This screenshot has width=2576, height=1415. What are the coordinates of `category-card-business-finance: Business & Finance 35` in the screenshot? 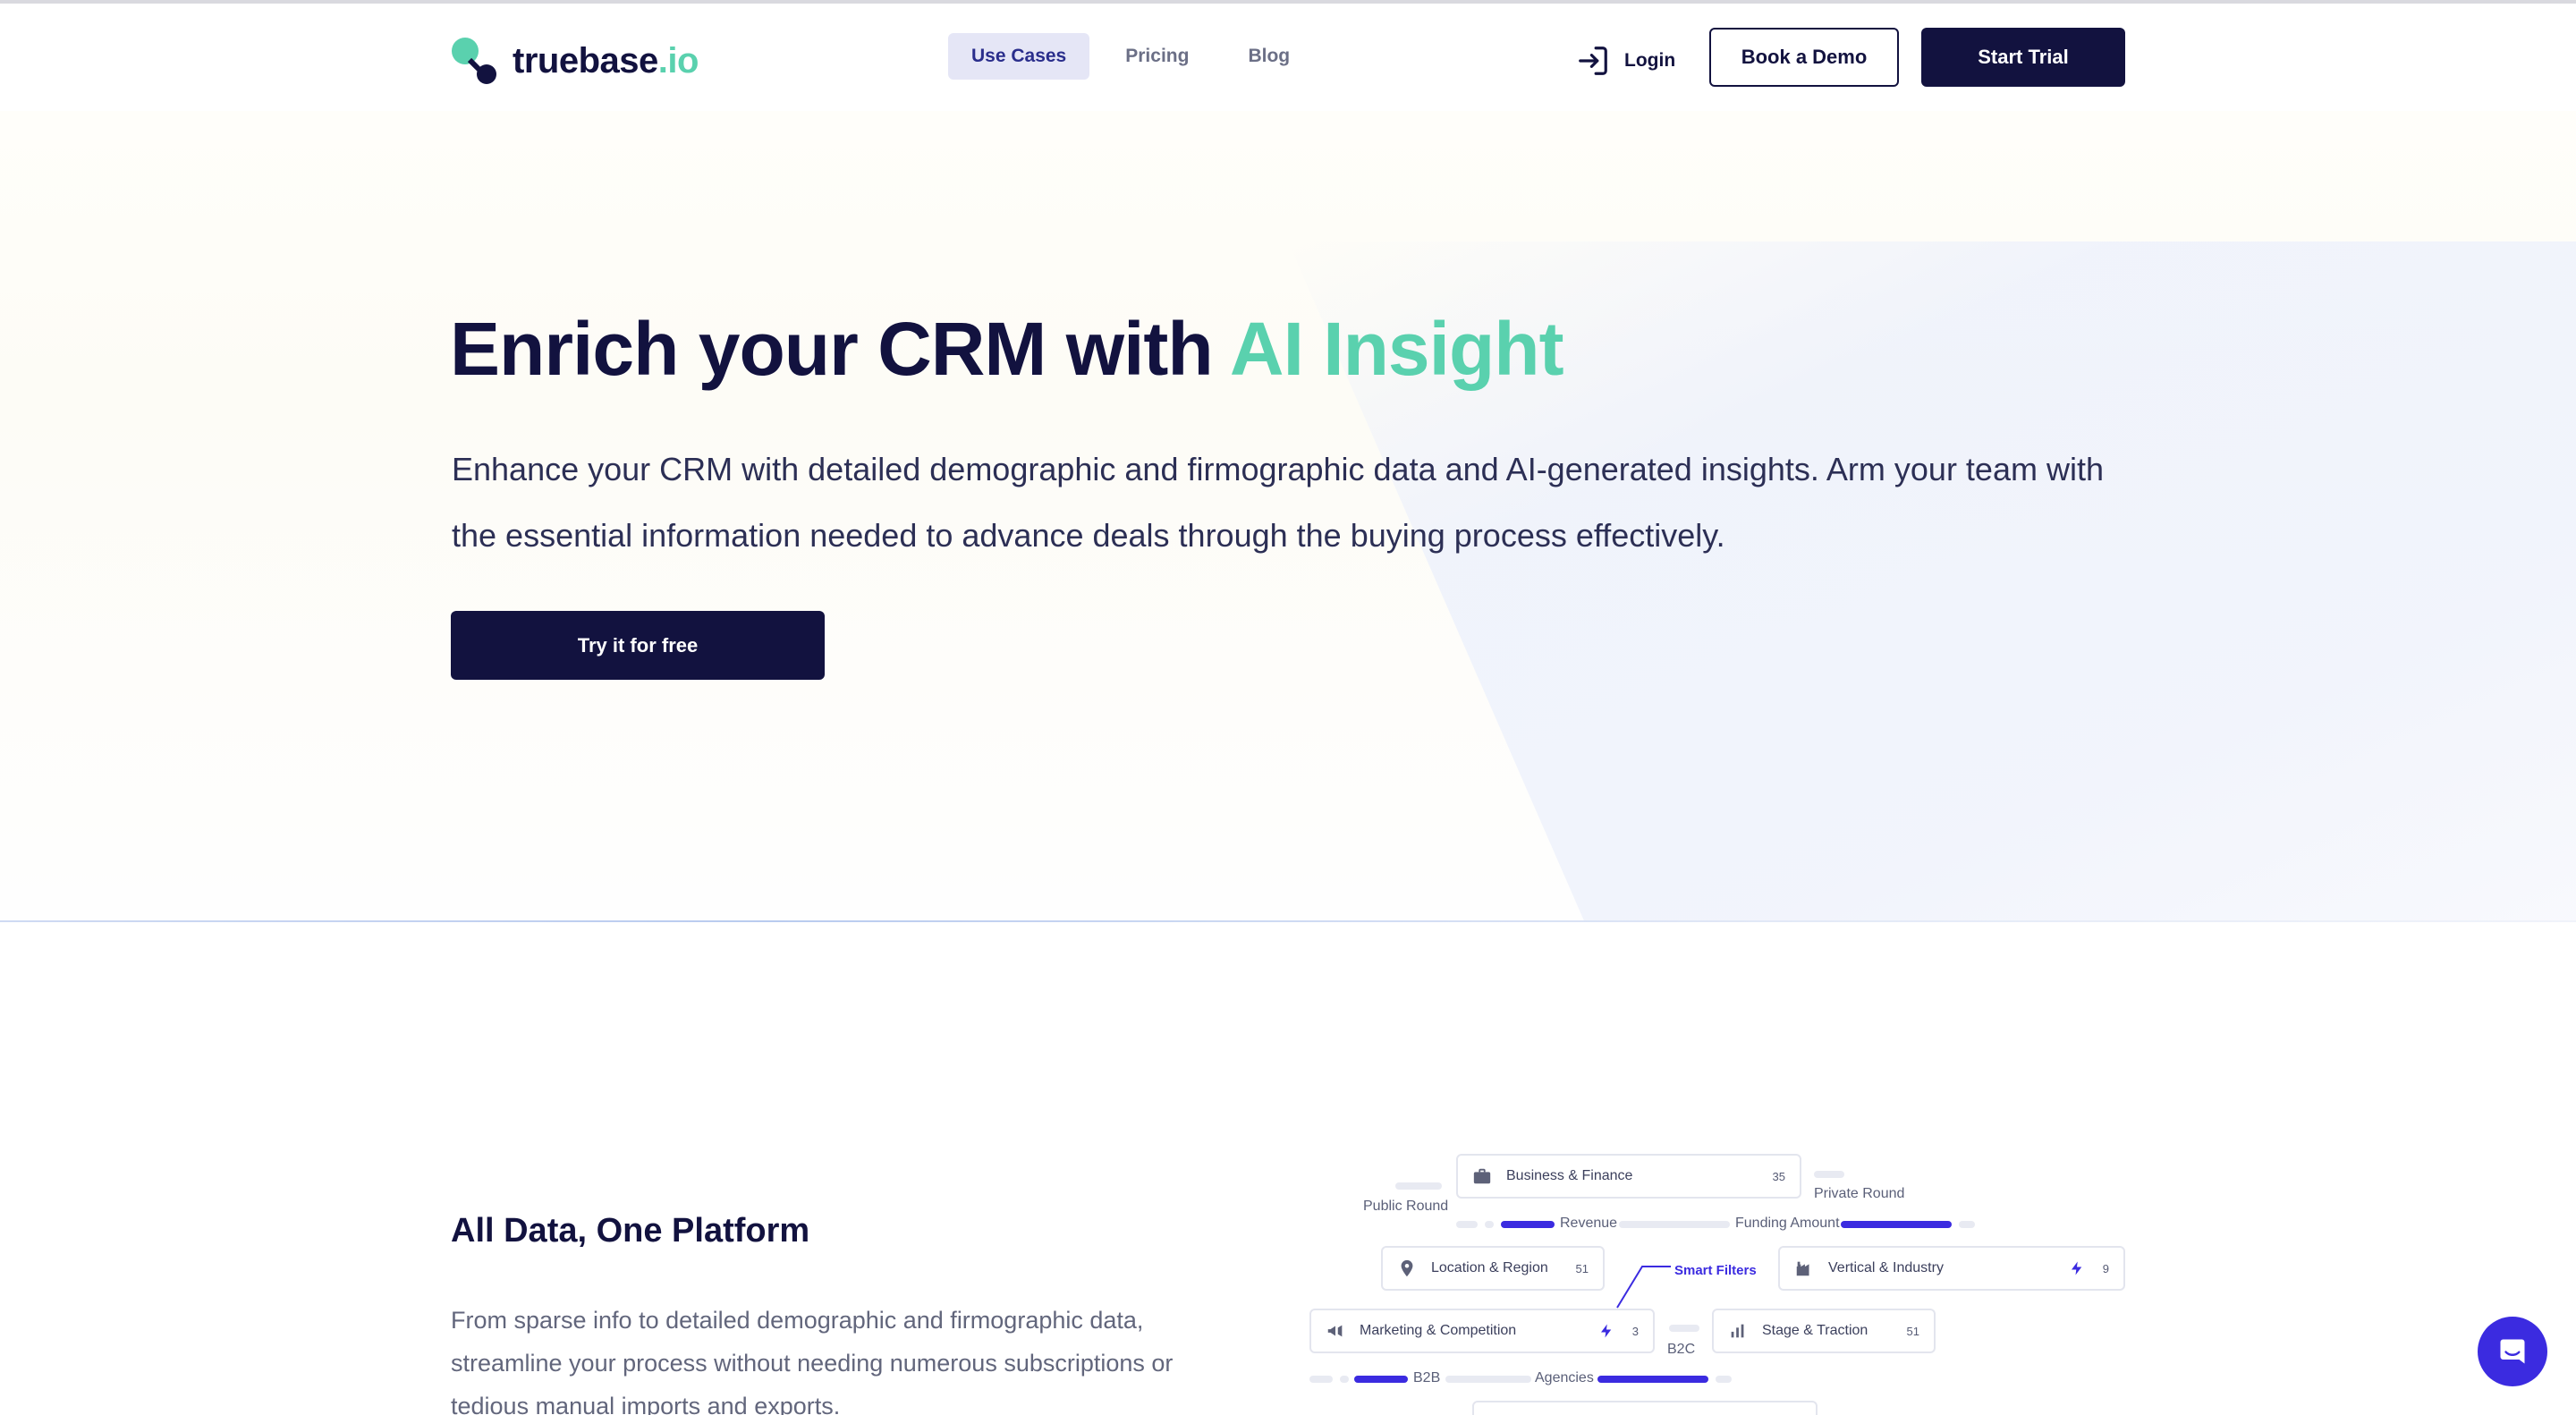 It's located at (1628, 1177).